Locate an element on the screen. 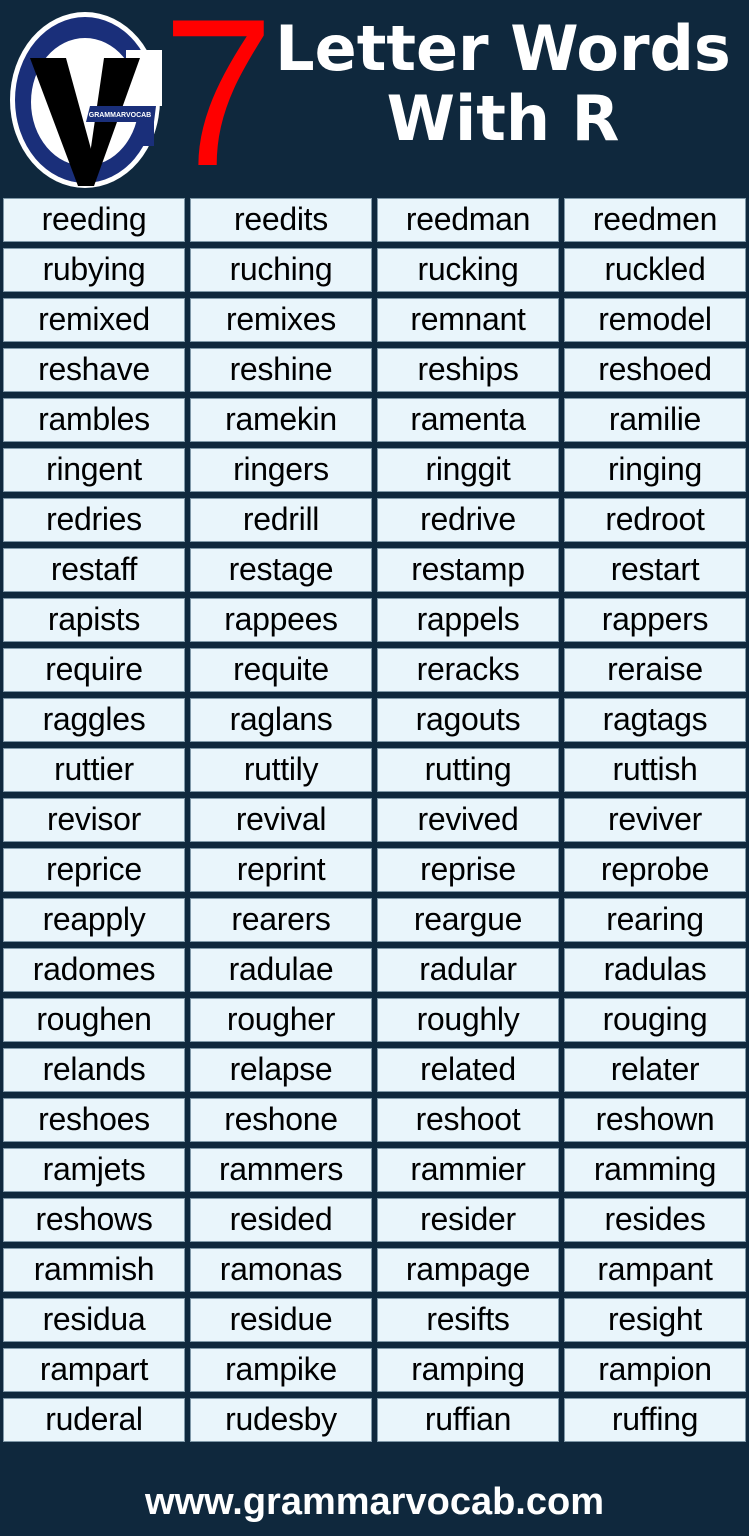 This screenshot has width=749, height=1536. word-cell: requite is located at coordinates (281, 670).